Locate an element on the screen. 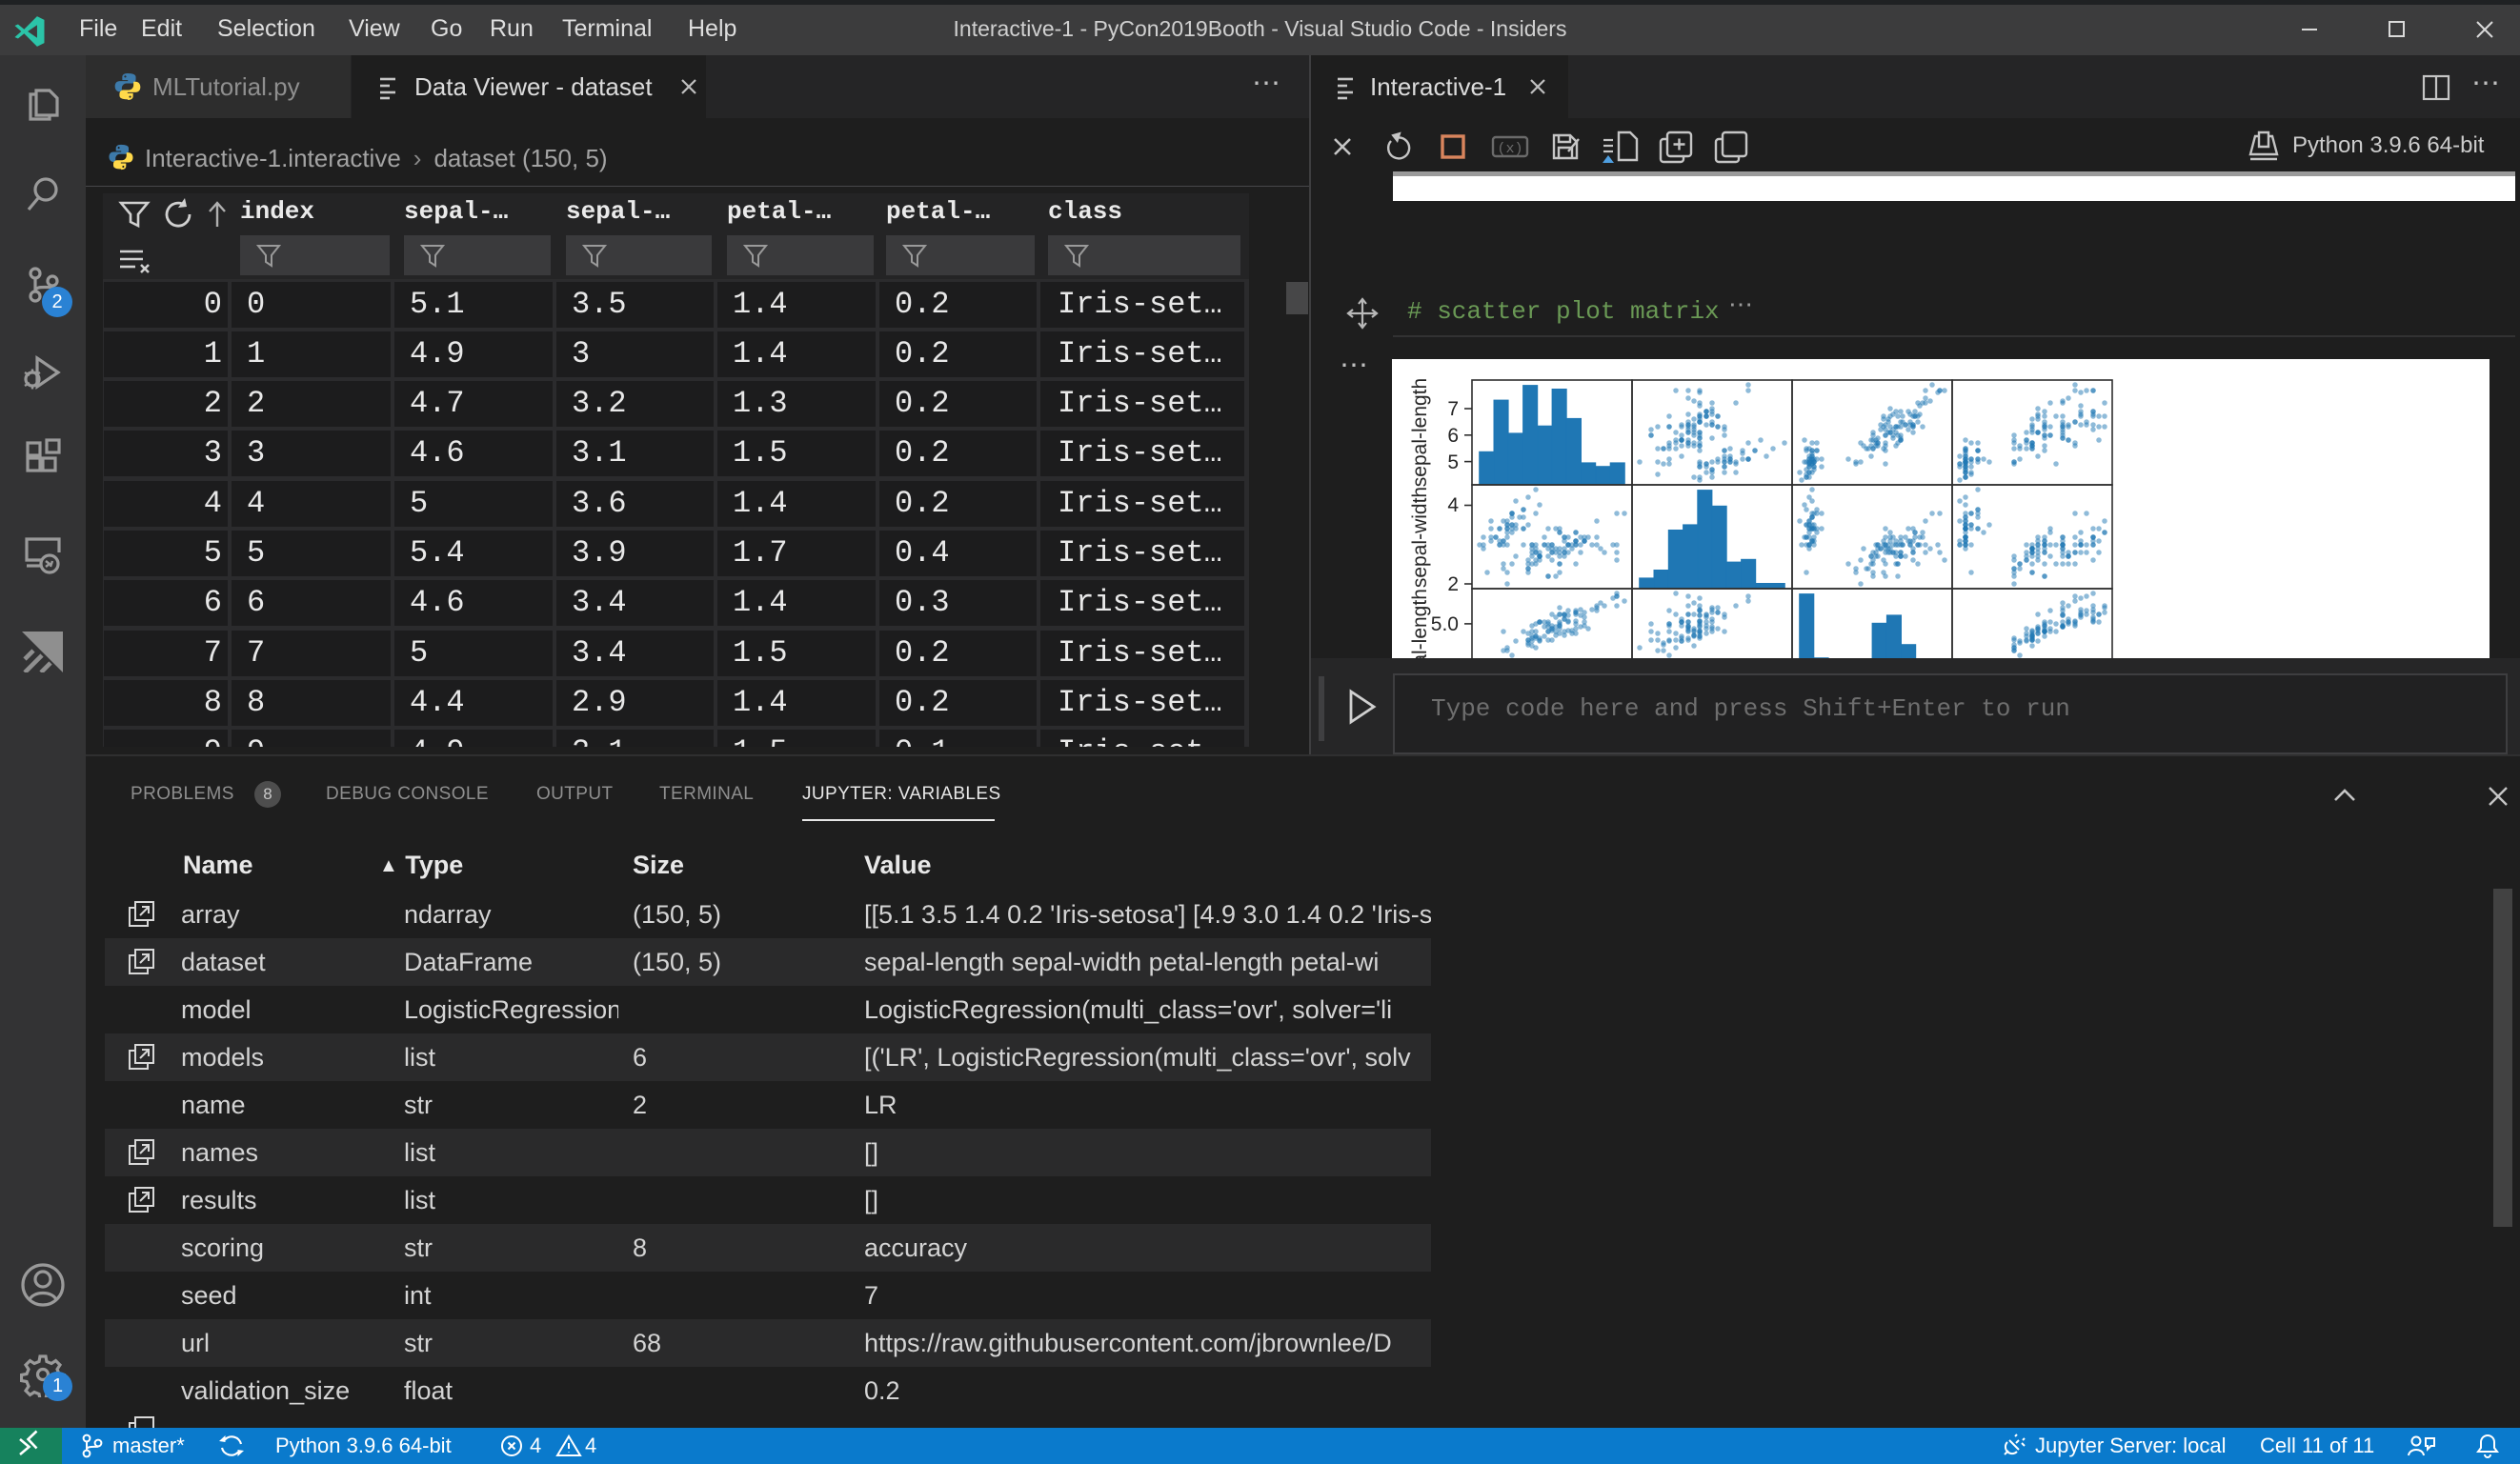  svg-text: 4 is located at coordinates (1453, 505).